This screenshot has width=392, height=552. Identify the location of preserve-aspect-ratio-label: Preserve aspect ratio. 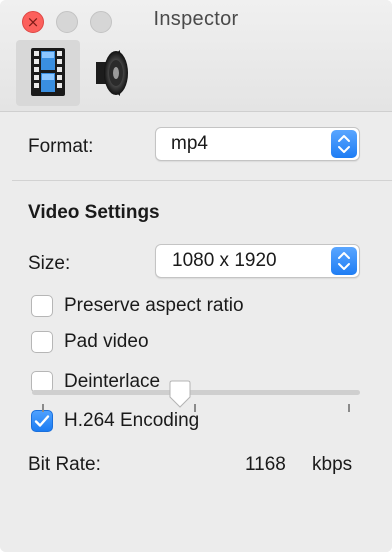
(154, 305).